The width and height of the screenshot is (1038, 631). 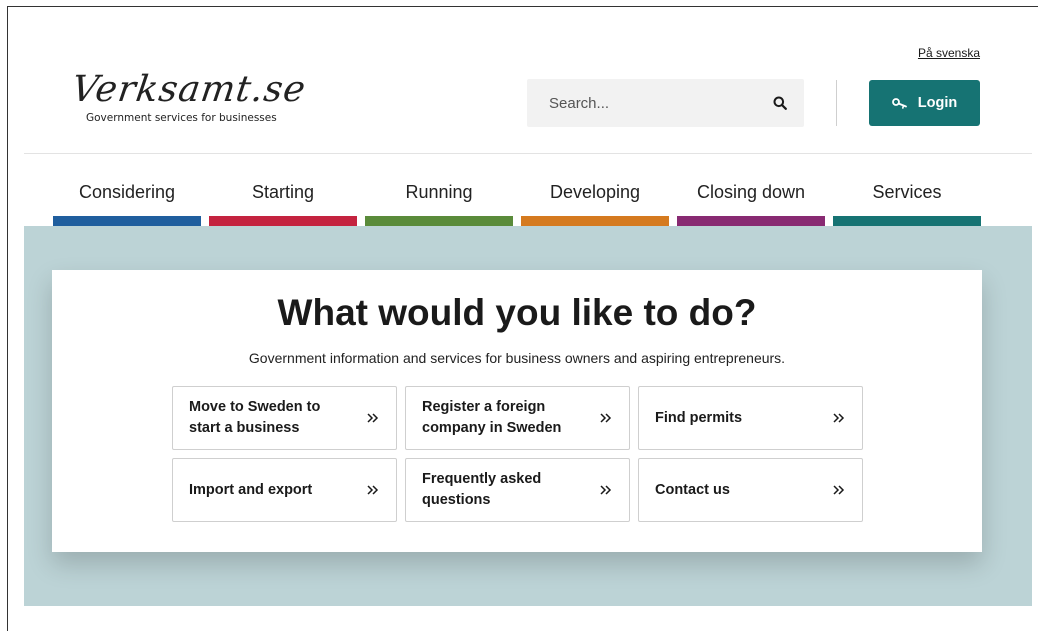 I want to click on tile-contact-us: Contact us, so click(x=750, y=490).